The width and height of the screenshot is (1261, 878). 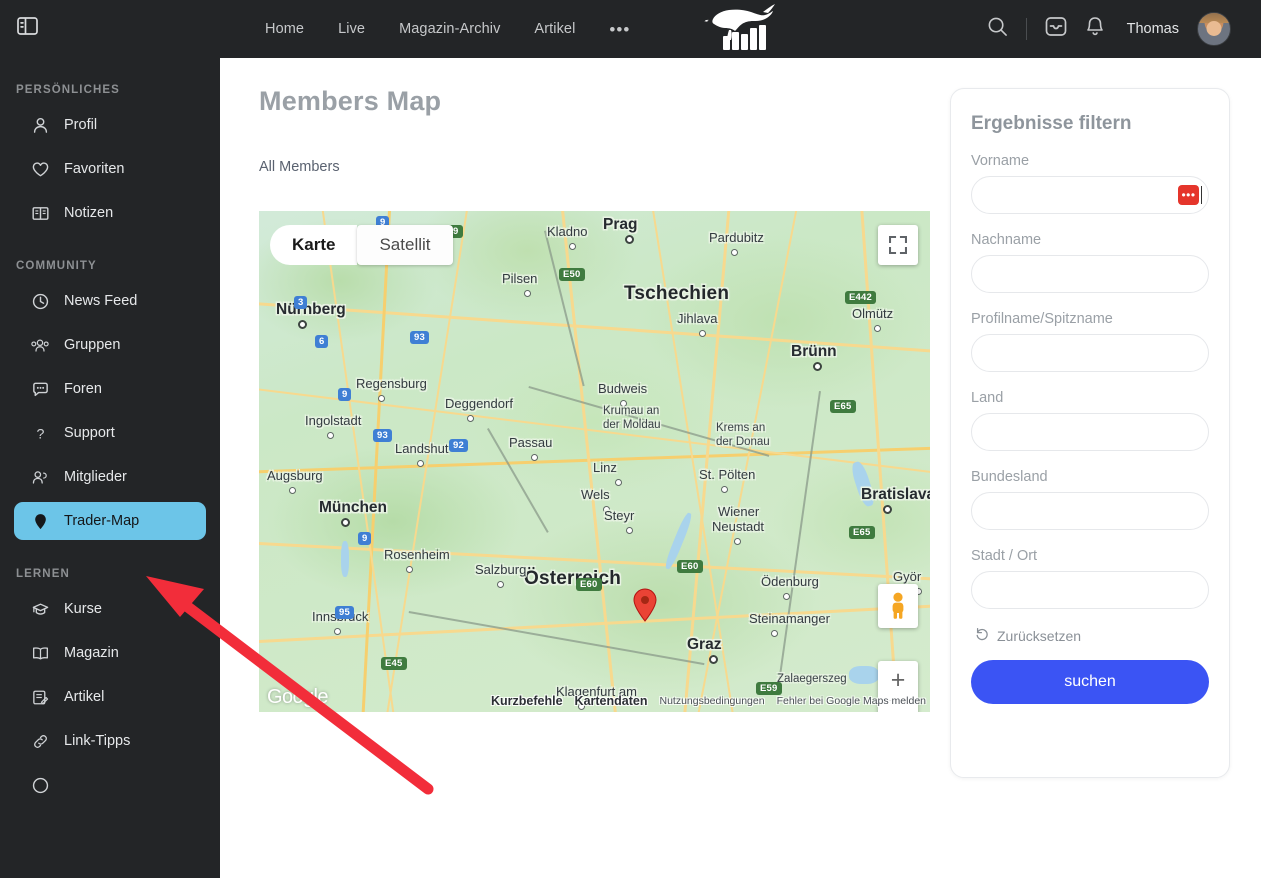 What do you see at coordinates (898, 245) in the screenshot?
I see `fullscreen-icon` at bounding box center [898, 245].